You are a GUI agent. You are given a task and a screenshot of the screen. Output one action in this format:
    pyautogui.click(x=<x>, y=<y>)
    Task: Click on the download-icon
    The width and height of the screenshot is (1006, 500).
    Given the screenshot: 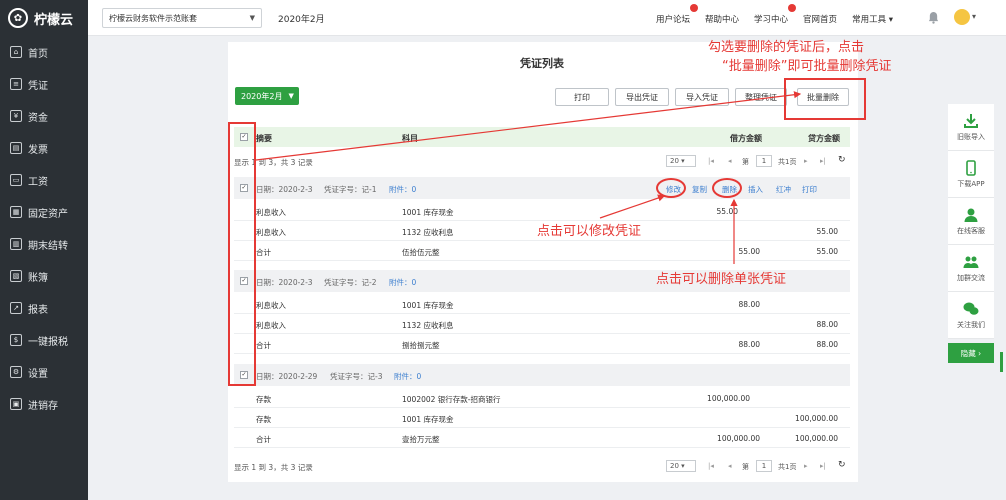 What is the action you would take?
    pyautogui.click(x=971, y=120)
    